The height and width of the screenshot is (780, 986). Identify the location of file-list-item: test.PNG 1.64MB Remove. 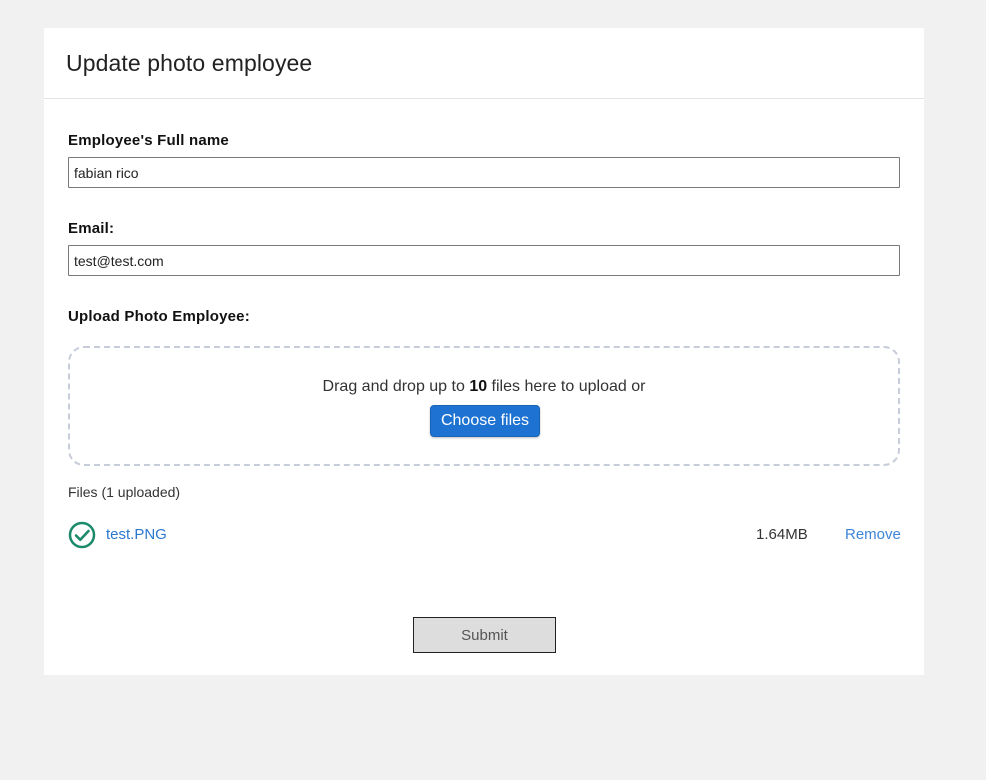
(484, 535).